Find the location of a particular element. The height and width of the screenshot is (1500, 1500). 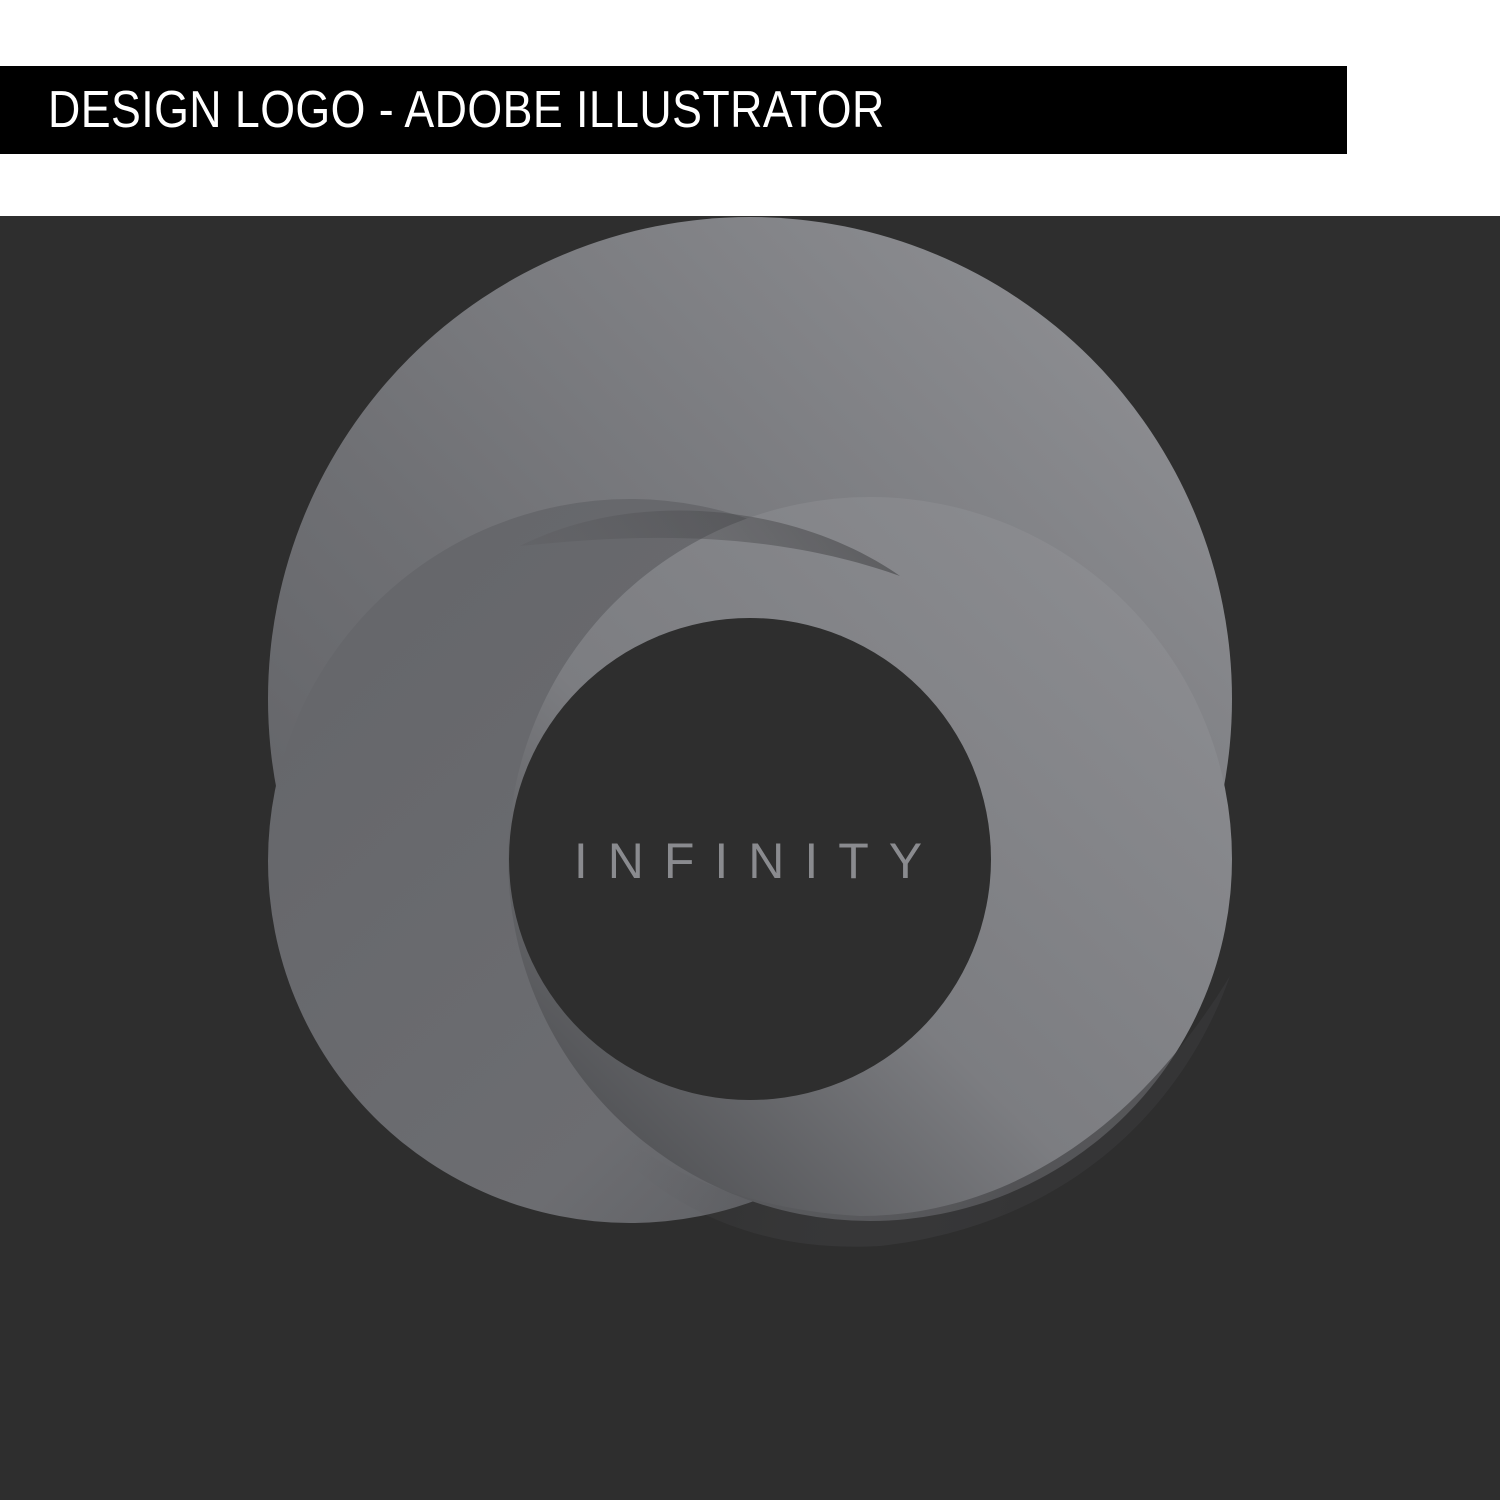

logo-wordmark: INFINITY is located at coordinates (758, 861).